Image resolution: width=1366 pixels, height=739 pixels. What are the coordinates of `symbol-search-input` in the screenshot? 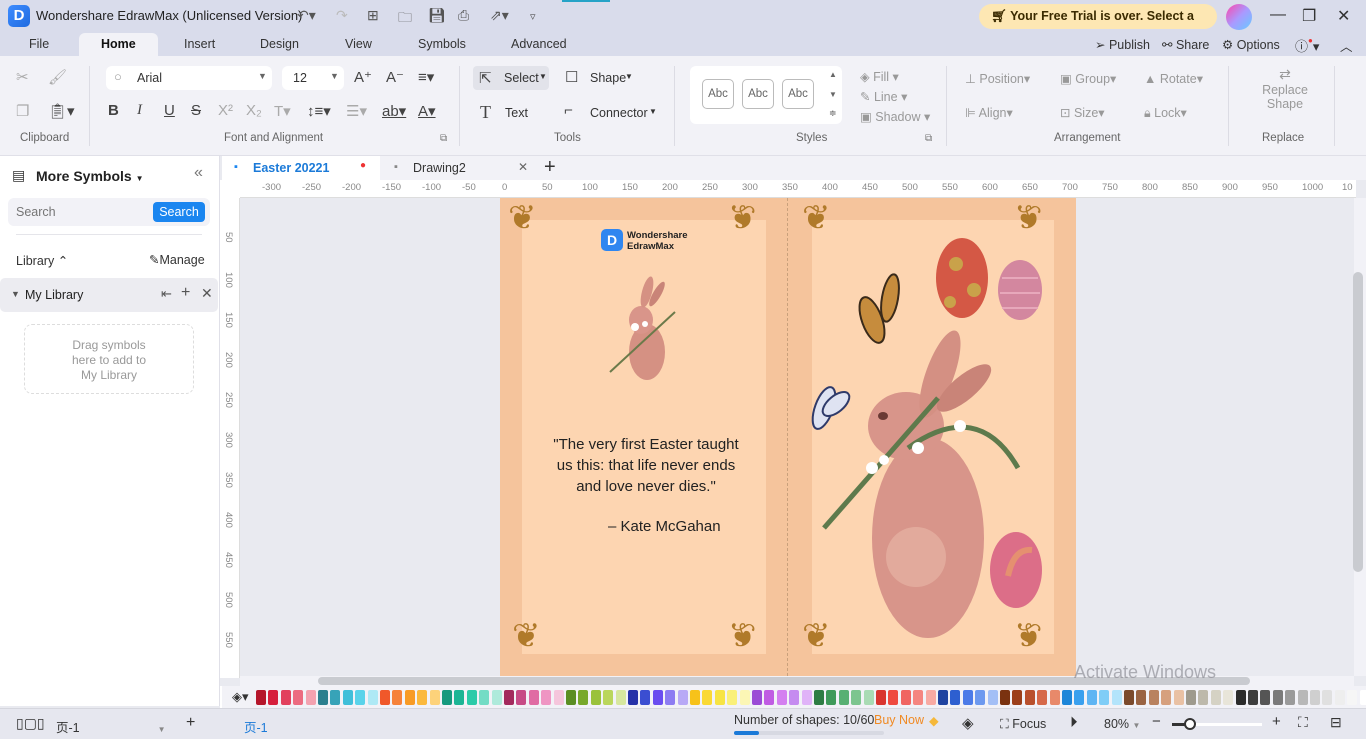 It's located at (80, 212).